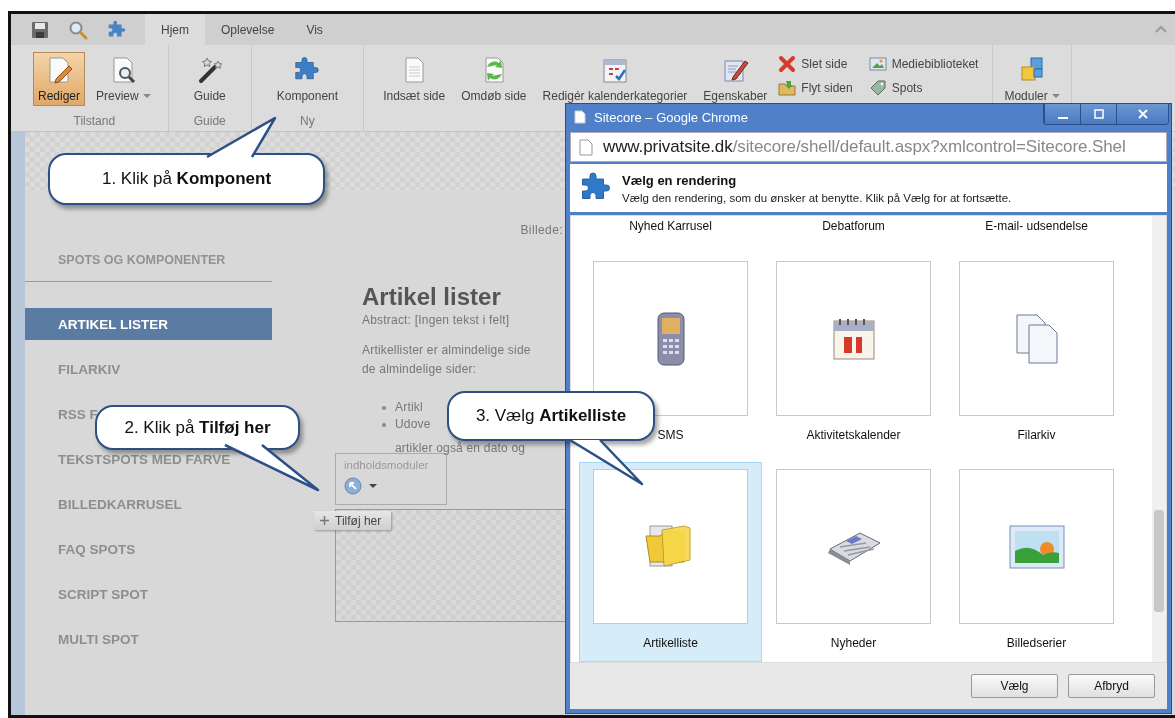 Image resolution: width=1175 pixels, height=718 pixels. Describe the element at coordinates (373, 486) in the screenshot. I see `caret-icon` at that location.